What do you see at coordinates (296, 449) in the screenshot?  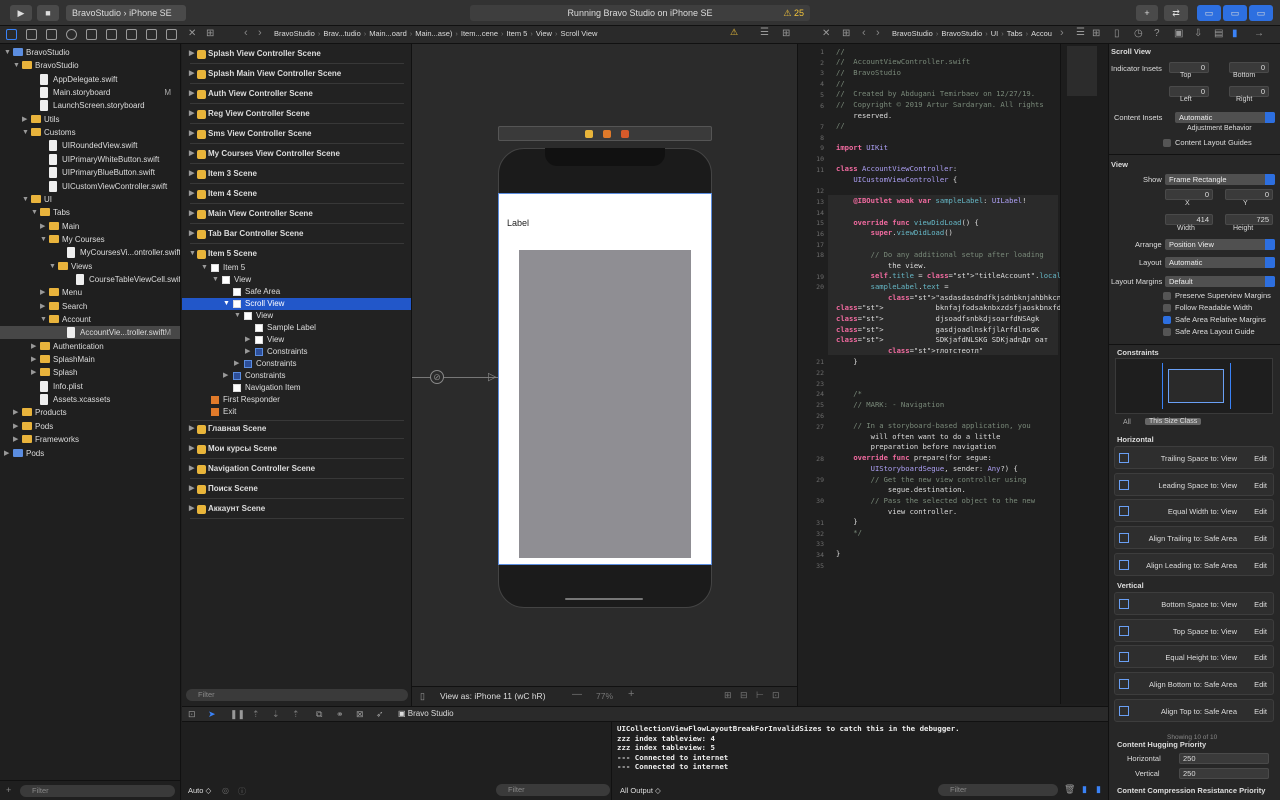 I see `outline-scene: ▶ Мои курсы Scene` at bounding box center [296, 449].